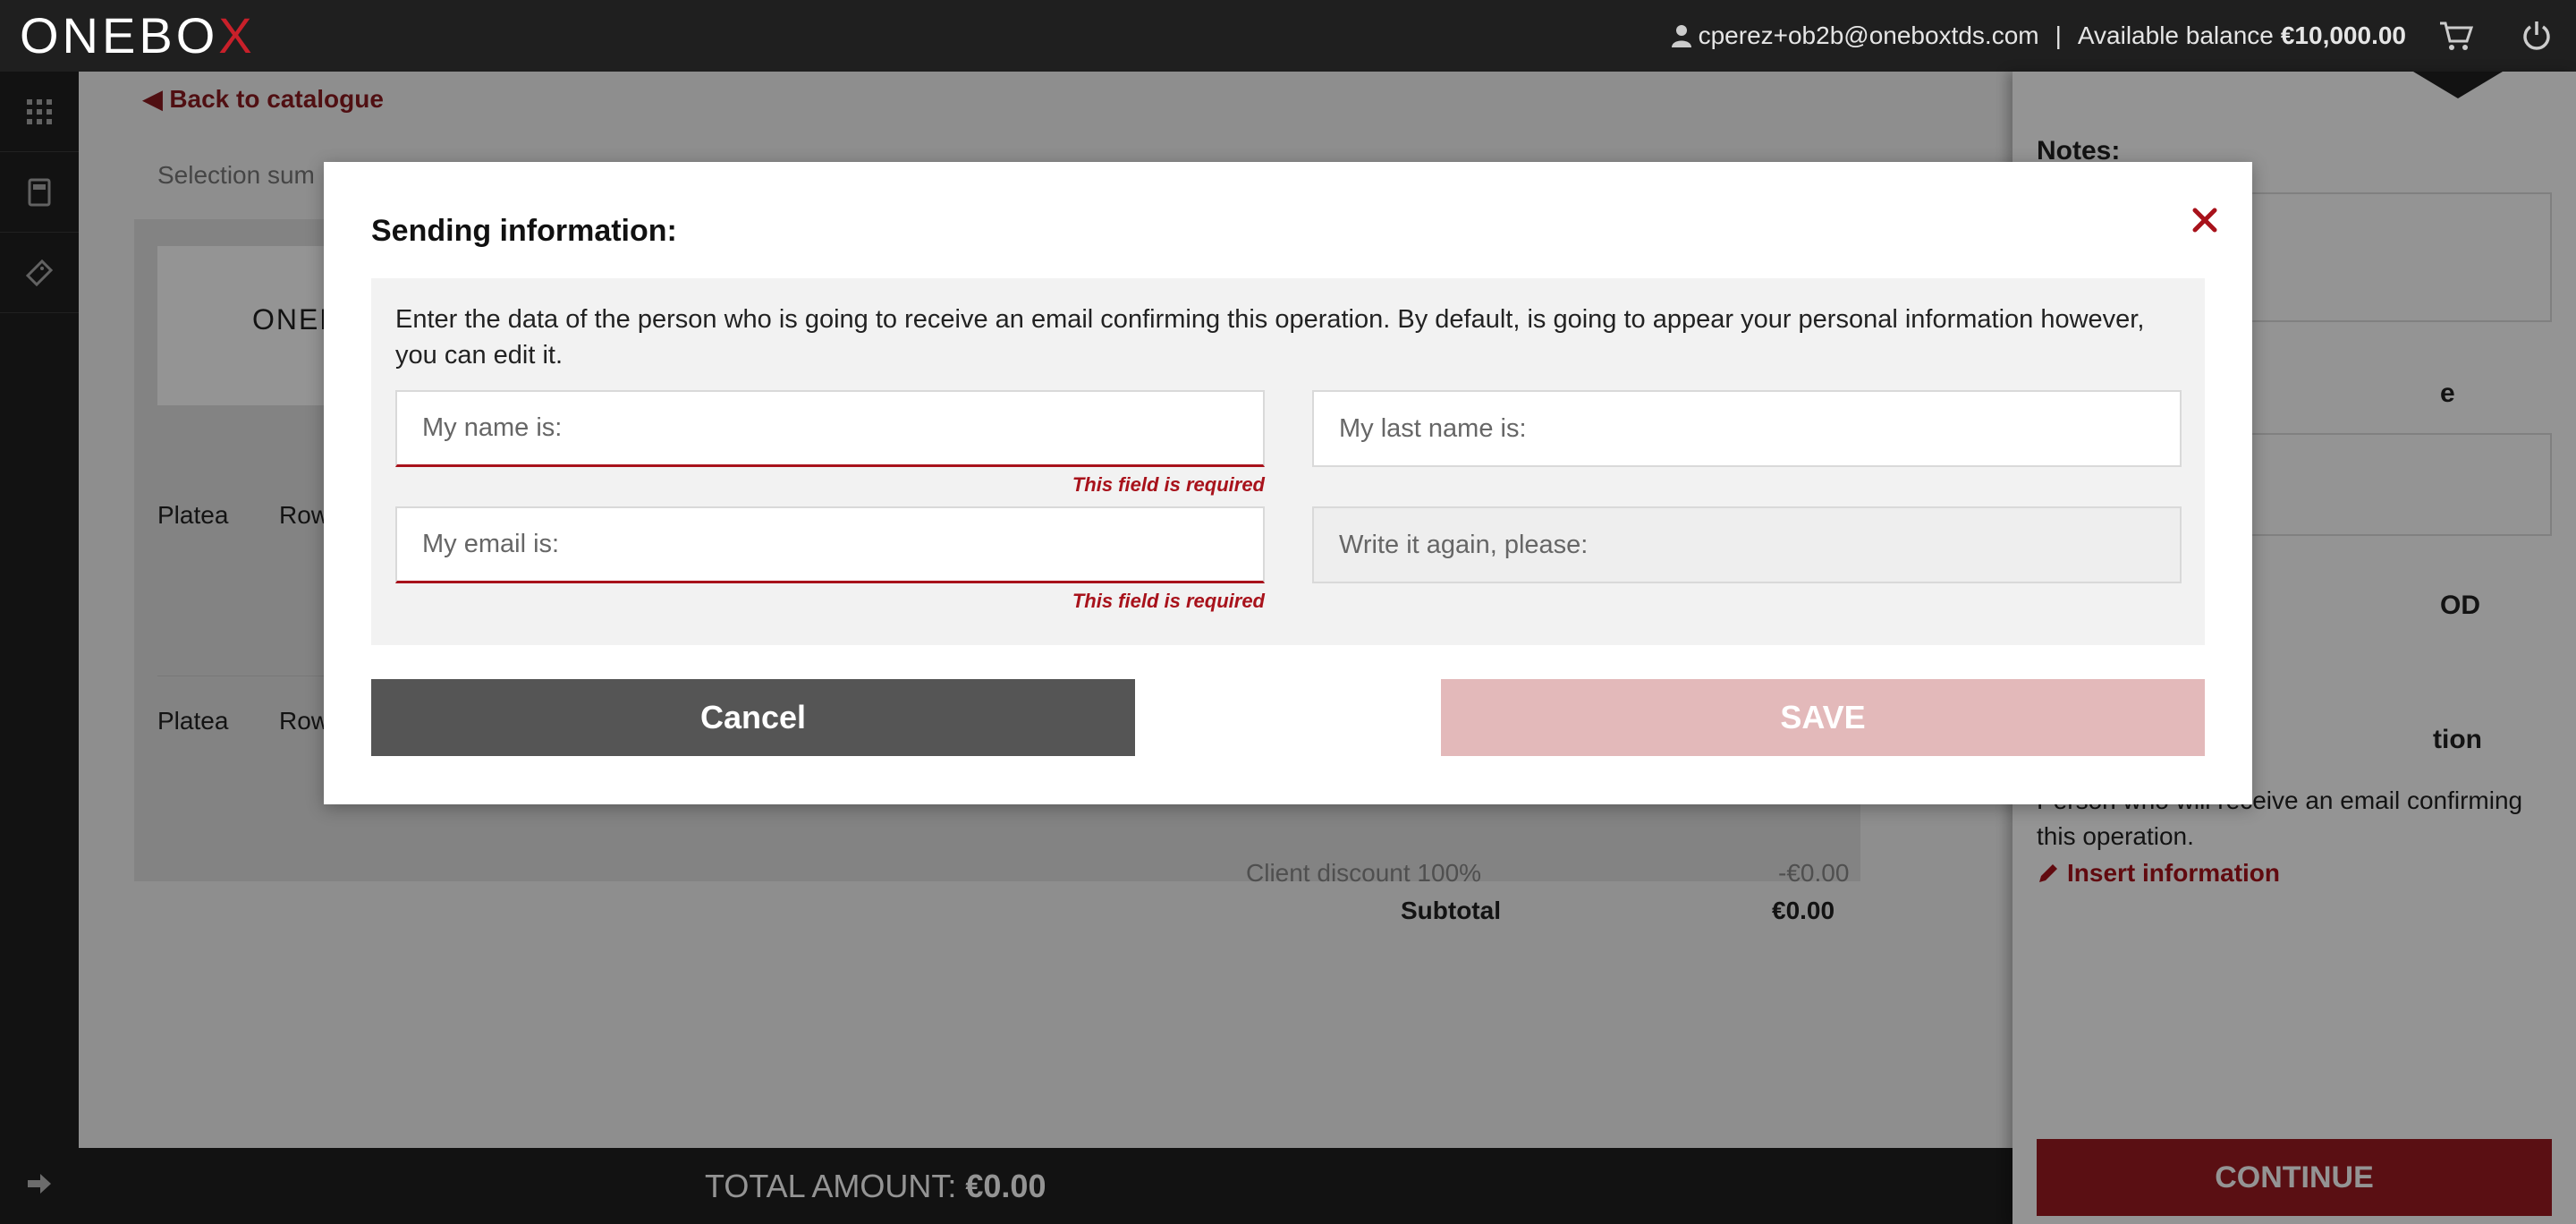  I want to click on balance-label: Available balance, so click(2175, 35).